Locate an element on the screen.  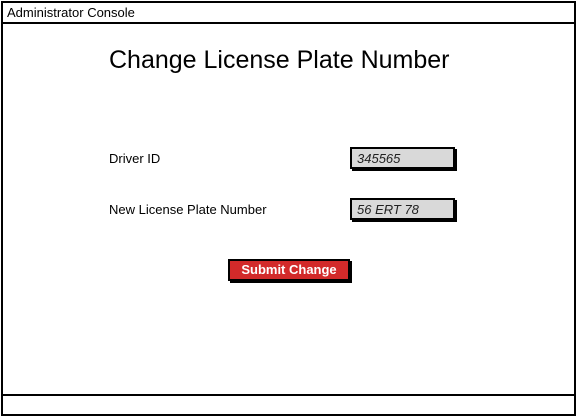
plate-number-label: New License Plate Number is located at coordinates (188, 209).